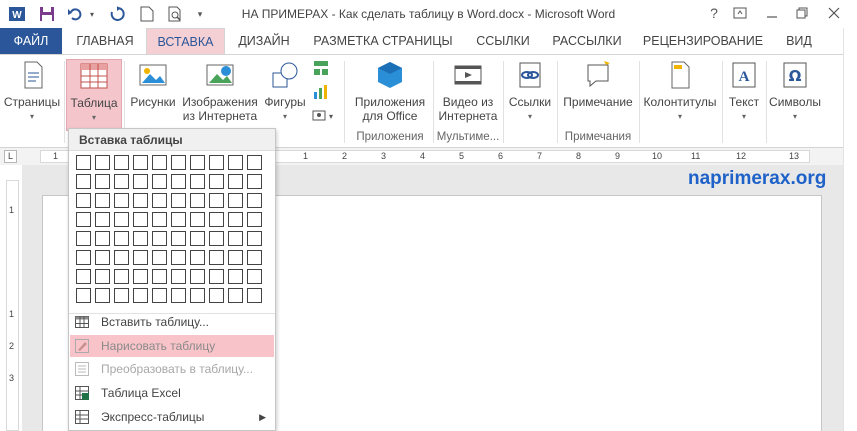 Image resolution: width=857 pixels, height=431 pixels. Describe the element at coordinates (117, 14) in the screenshot. I see `redo-icon` at that location.